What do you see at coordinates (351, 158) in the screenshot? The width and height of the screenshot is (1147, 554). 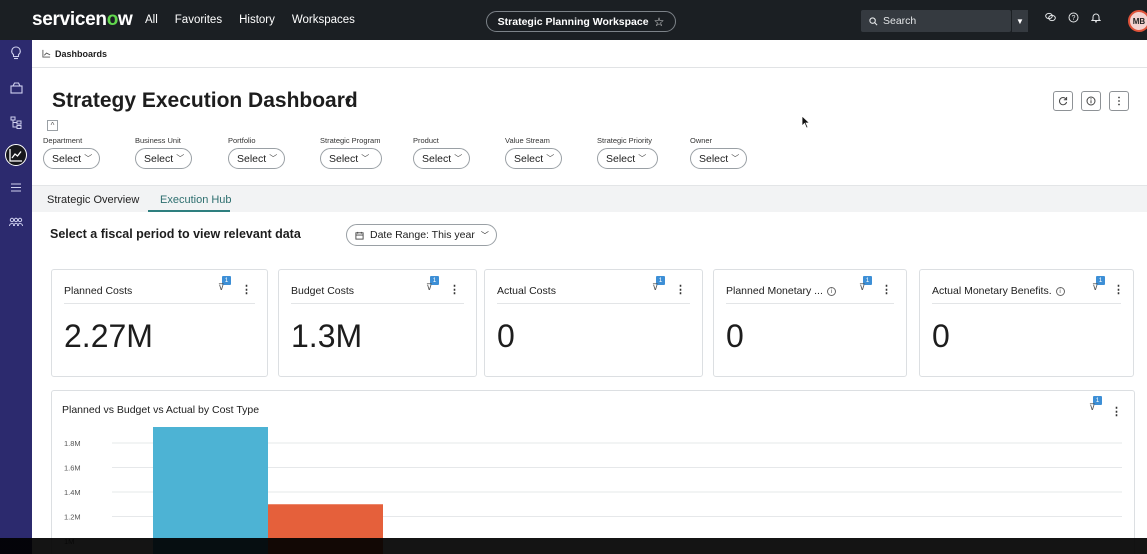 I see `strategic-program-select: Select ﹀` at bounding box center [351, 158].